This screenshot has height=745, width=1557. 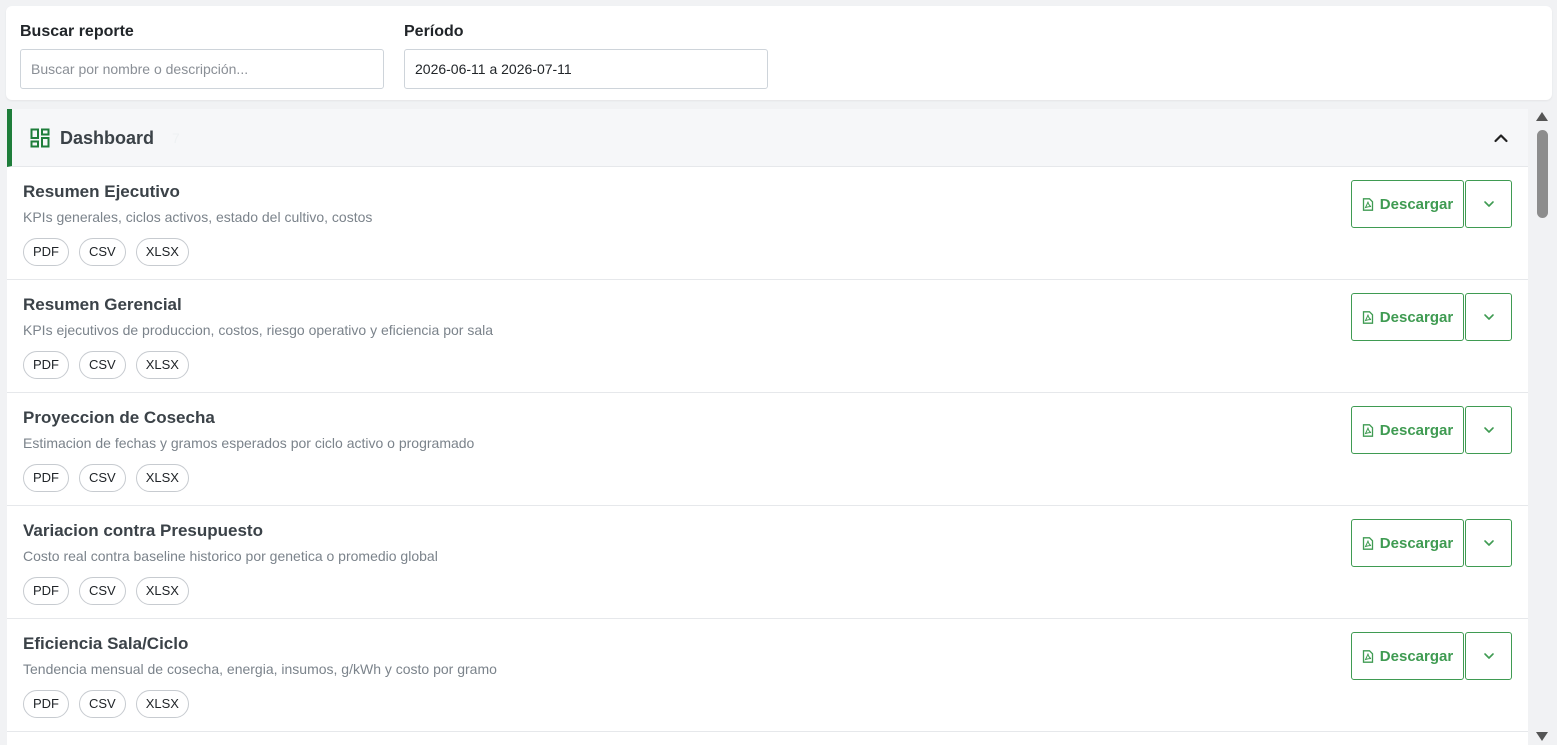 I want to click on period-field-group: Período, so click(x=586, y=55).